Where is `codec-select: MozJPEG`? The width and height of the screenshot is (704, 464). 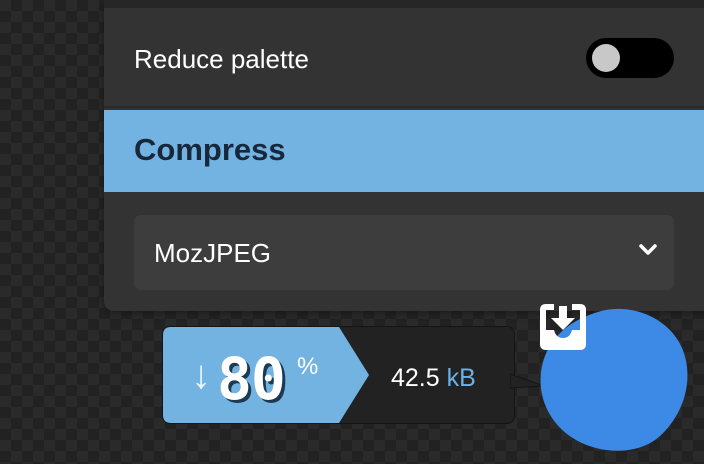
codec-select: MozJPEG is located at coordinates (404, 252).